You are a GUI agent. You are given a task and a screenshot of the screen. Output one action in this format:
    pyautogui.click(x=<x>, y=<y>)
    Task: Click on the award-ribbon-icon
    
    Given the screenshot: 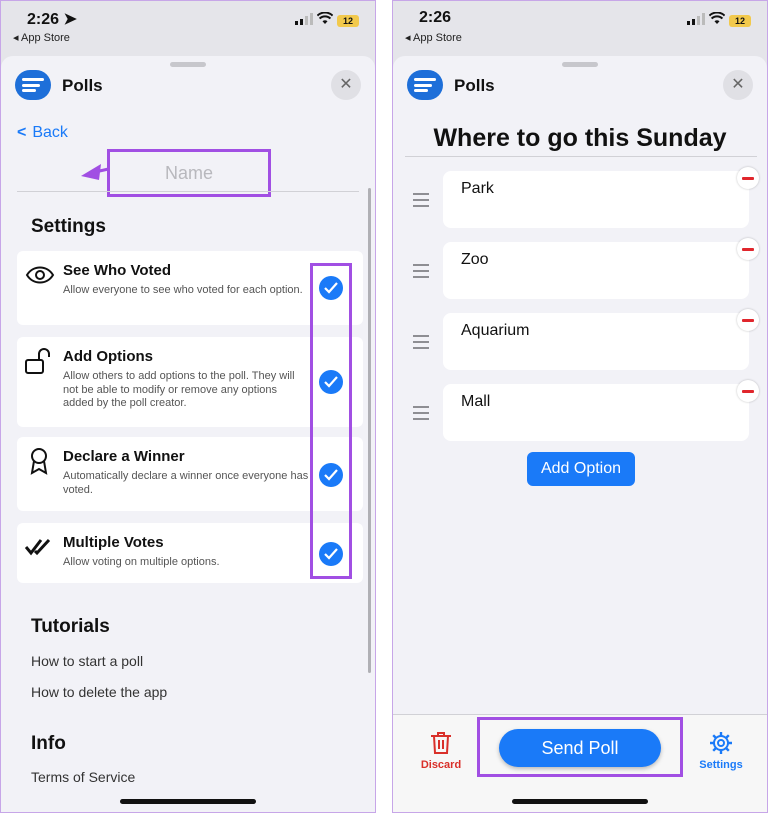 What is the action you would take?
    pyautogui.click(x=39, y=461)
    